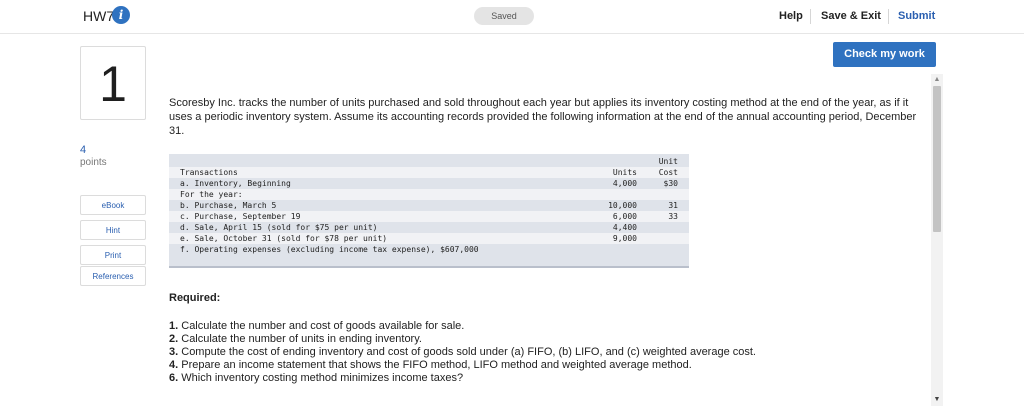  What do you see at coordinates (429, 205) in the screenshot?
I see `table-row: b. Purchase, March 5 10,000 31` at bounding box center [429, 205].